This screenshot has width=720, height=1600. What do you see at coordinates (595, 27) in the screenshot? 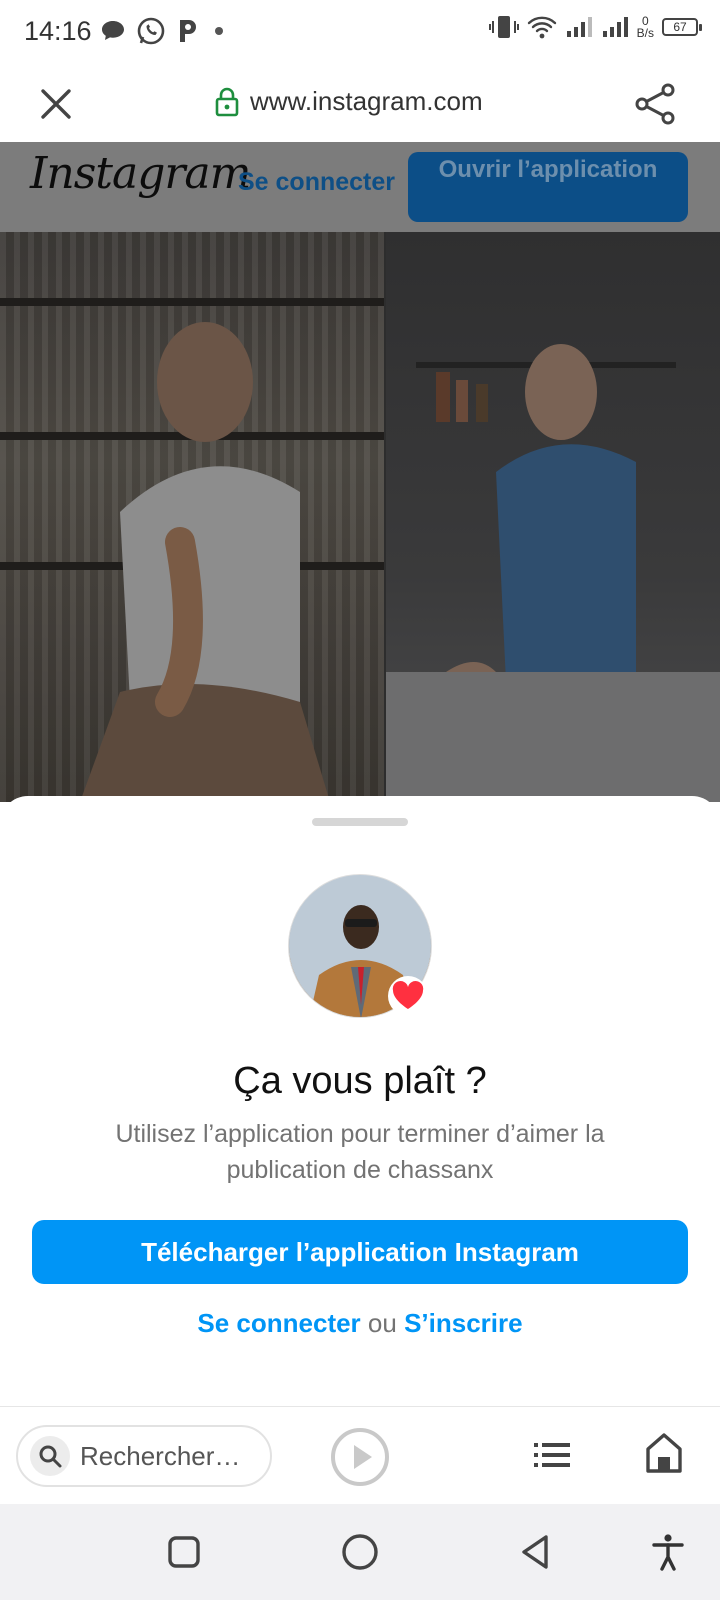
I see `status-right-icons: 0 B/s 67` at bounding box center [595, 27].